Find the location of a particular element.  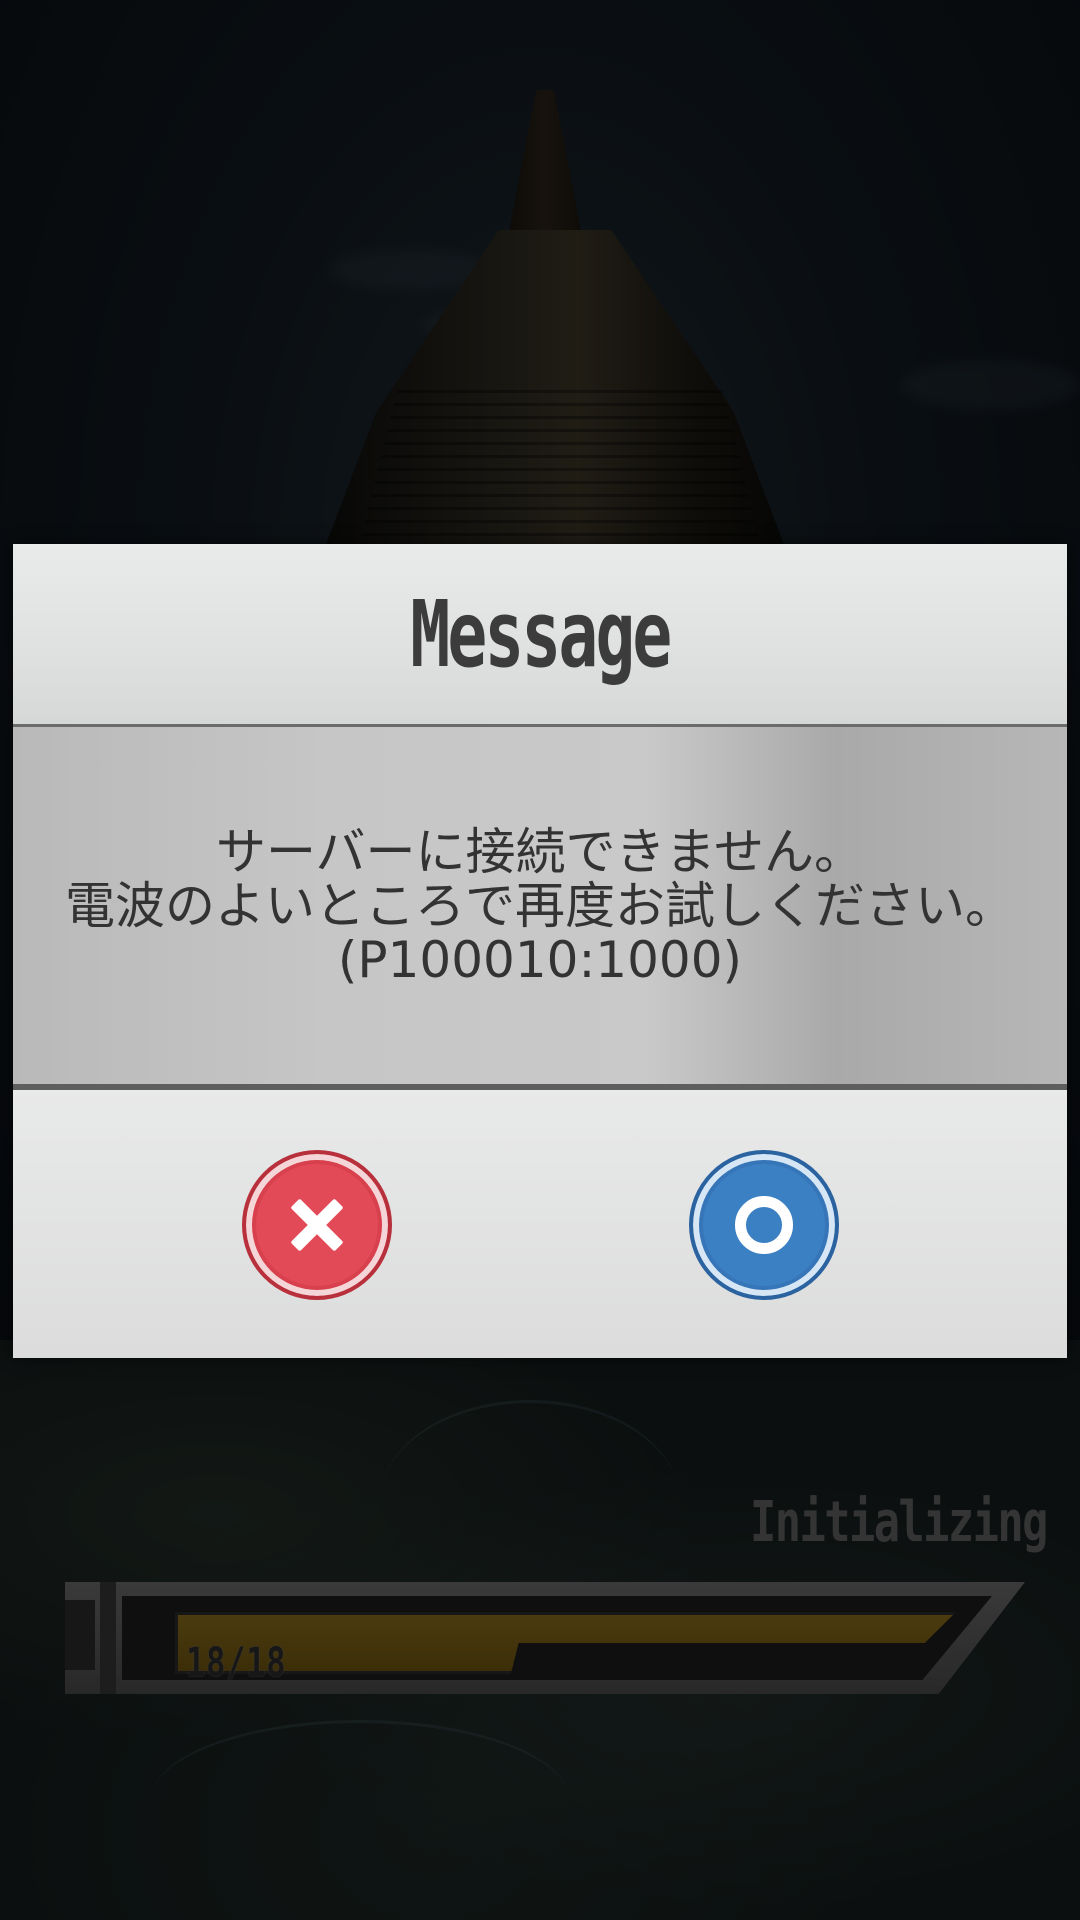

dialog-header: Message is located at coordinates (540, 635).